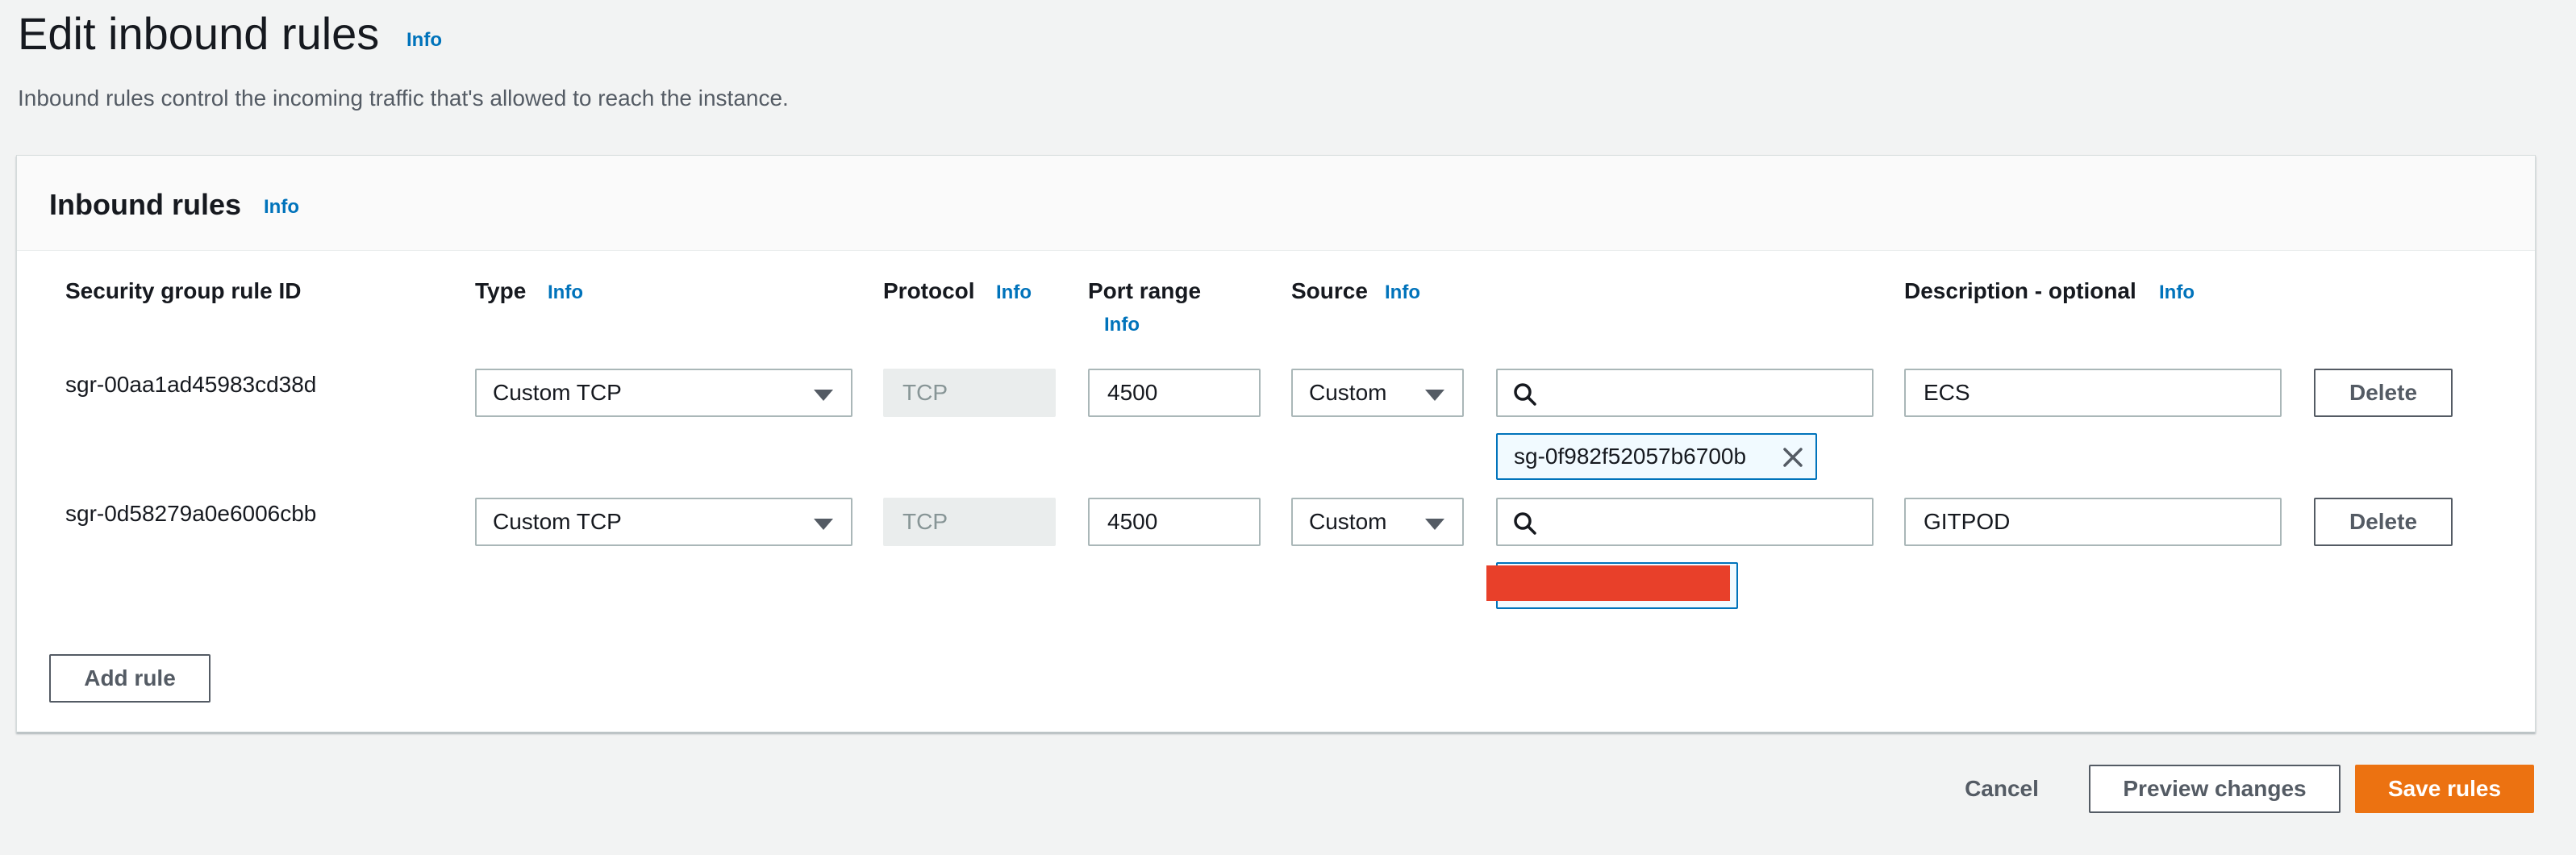  I want to click on panel-header: Inbound rules Info, so click(1276, 203).